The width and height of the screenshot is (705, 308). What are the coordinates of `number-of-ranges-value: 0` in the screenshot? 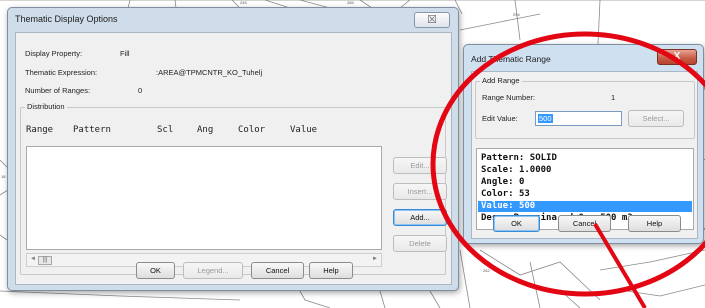 It's located at (140, 90).